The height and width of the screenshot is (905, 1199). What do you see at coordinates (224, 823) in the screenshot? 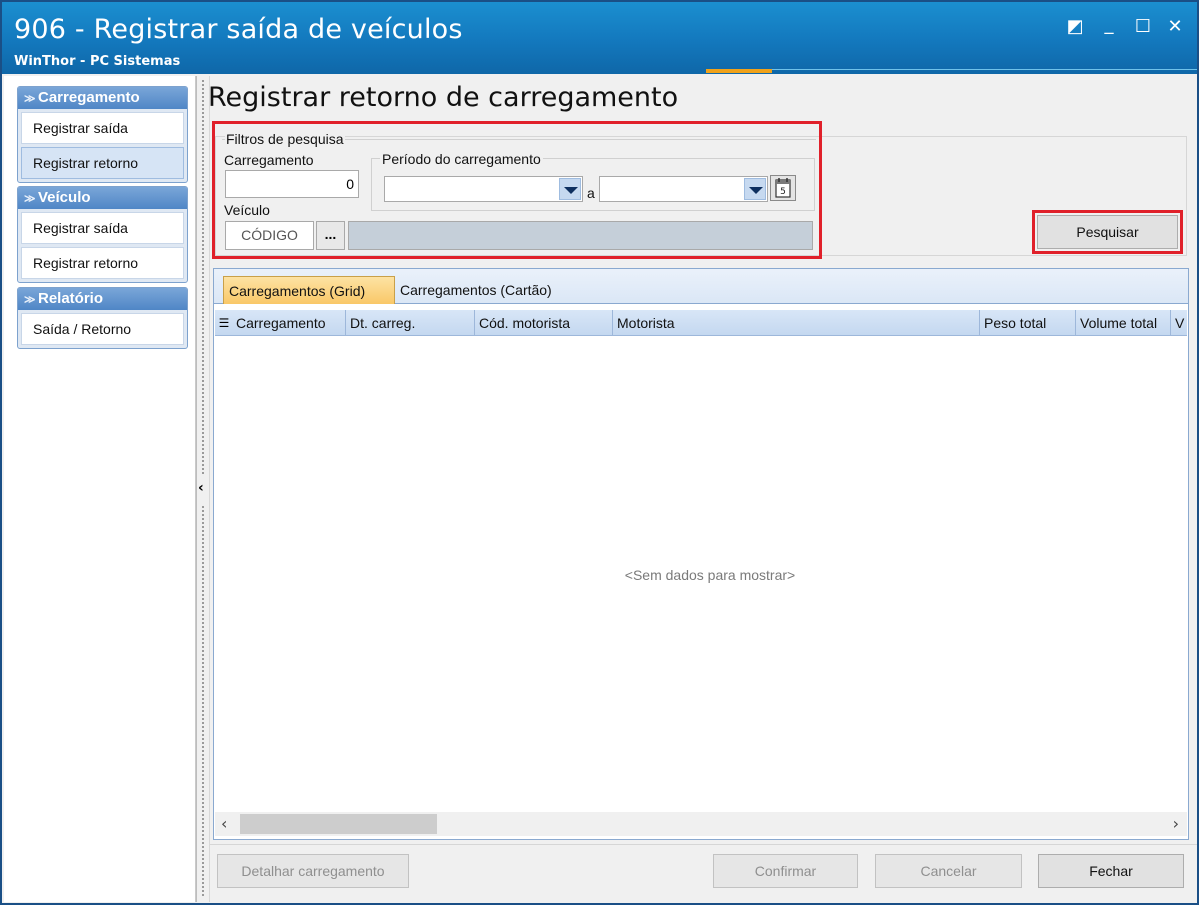
I see `scroll-left-icon: ‹` at bounding box center [224, 823].